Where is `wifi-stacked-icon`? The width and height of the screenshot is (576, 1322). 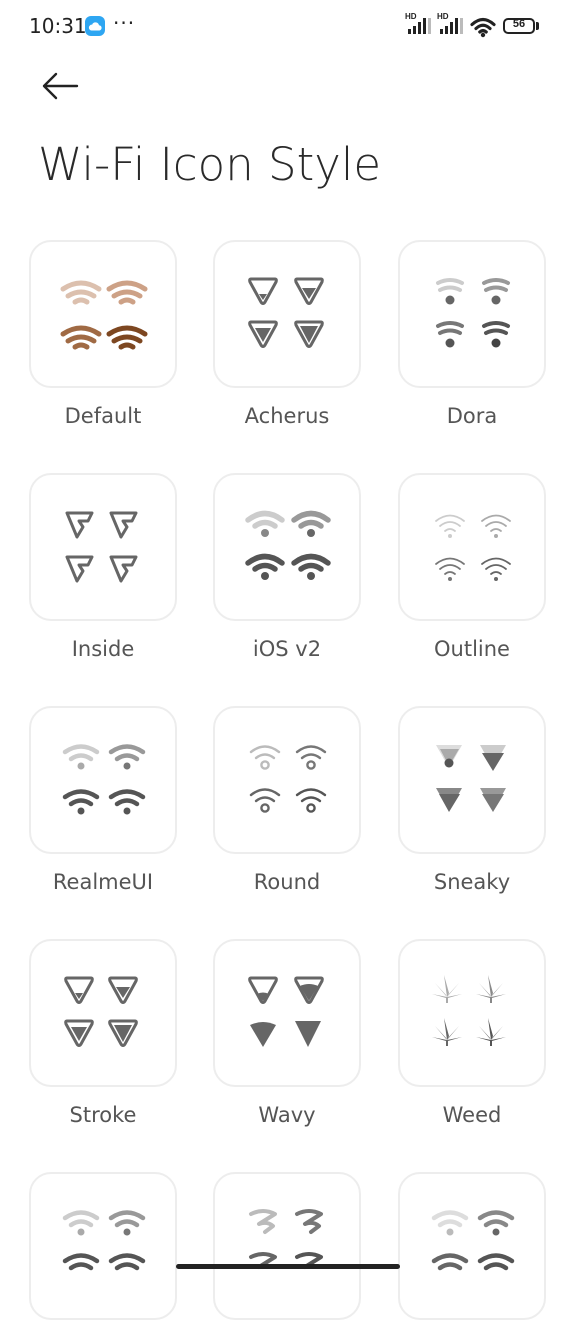 wifi-stacked-icon is located at coordinates (473, 313).